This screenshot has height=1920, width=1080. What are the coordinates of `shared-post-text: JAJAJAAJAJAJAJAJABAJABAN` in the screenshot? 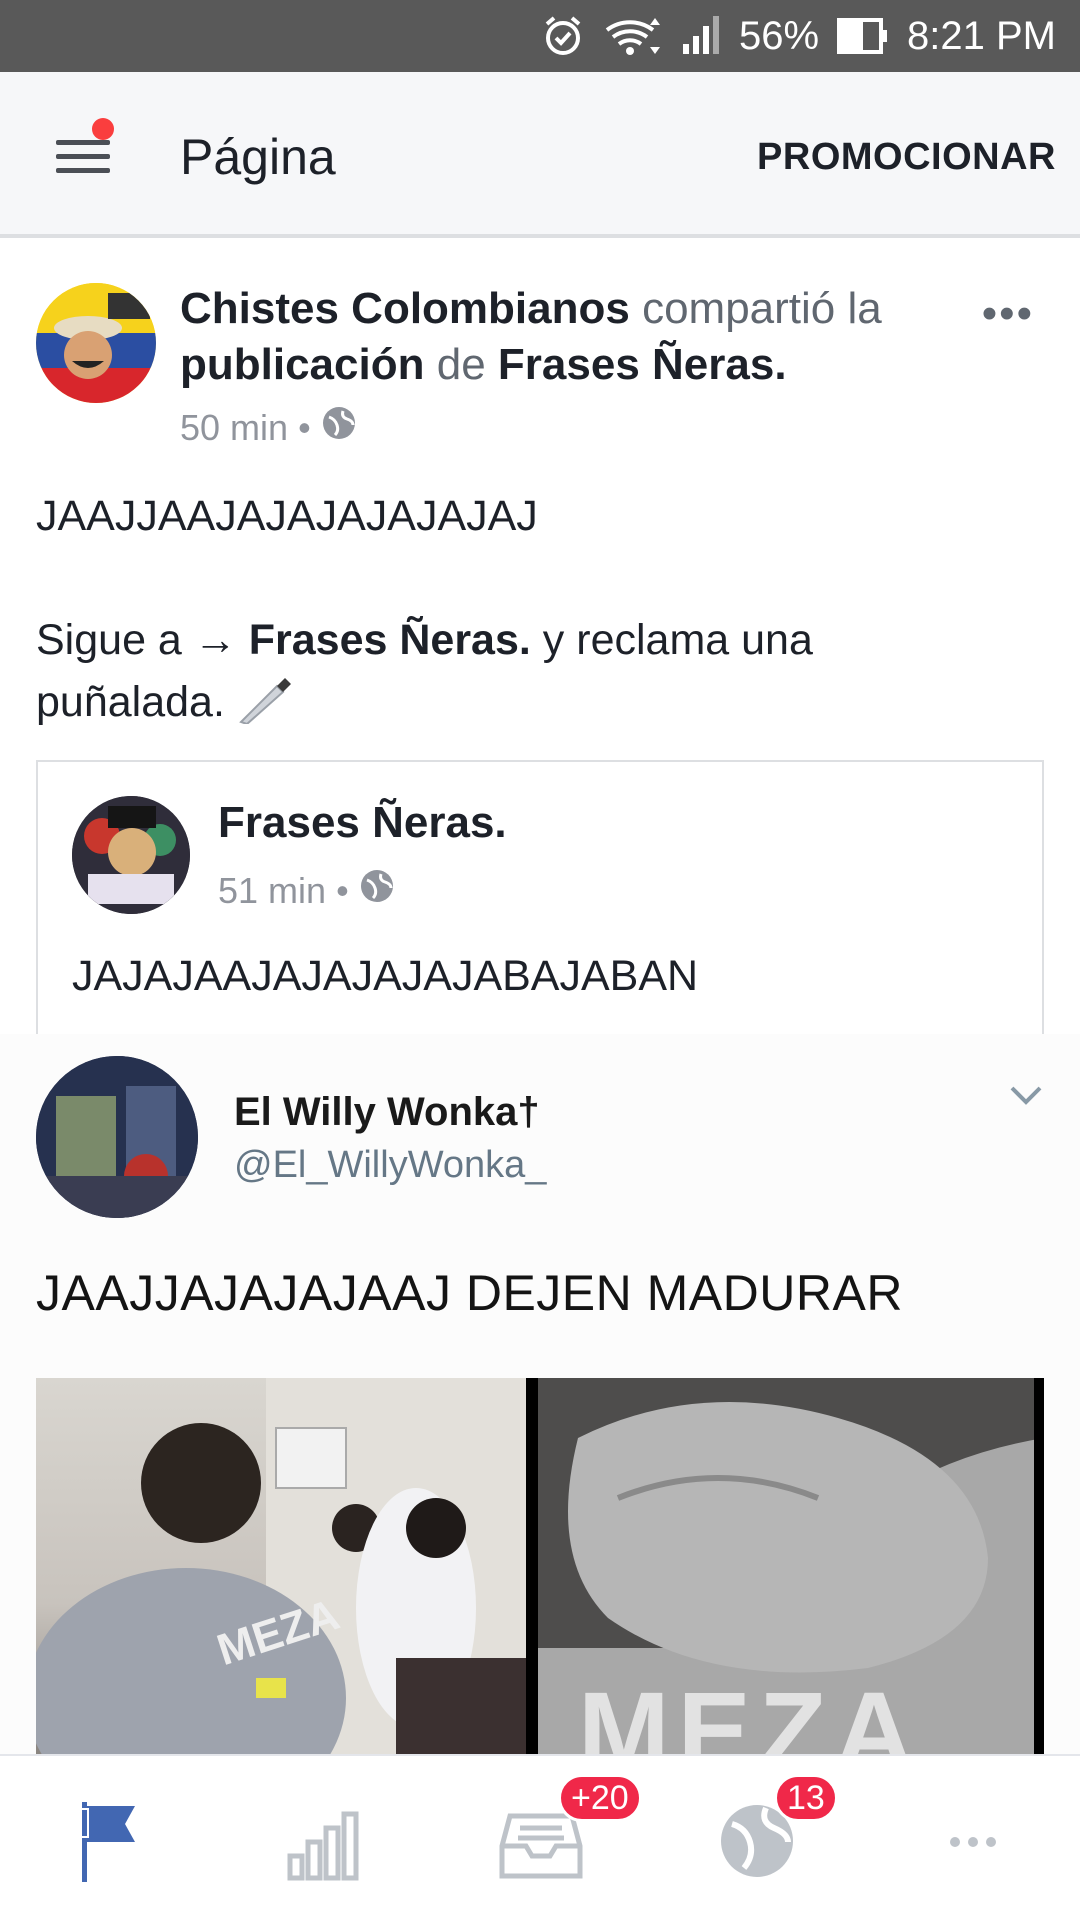 It's located at (385, 976).